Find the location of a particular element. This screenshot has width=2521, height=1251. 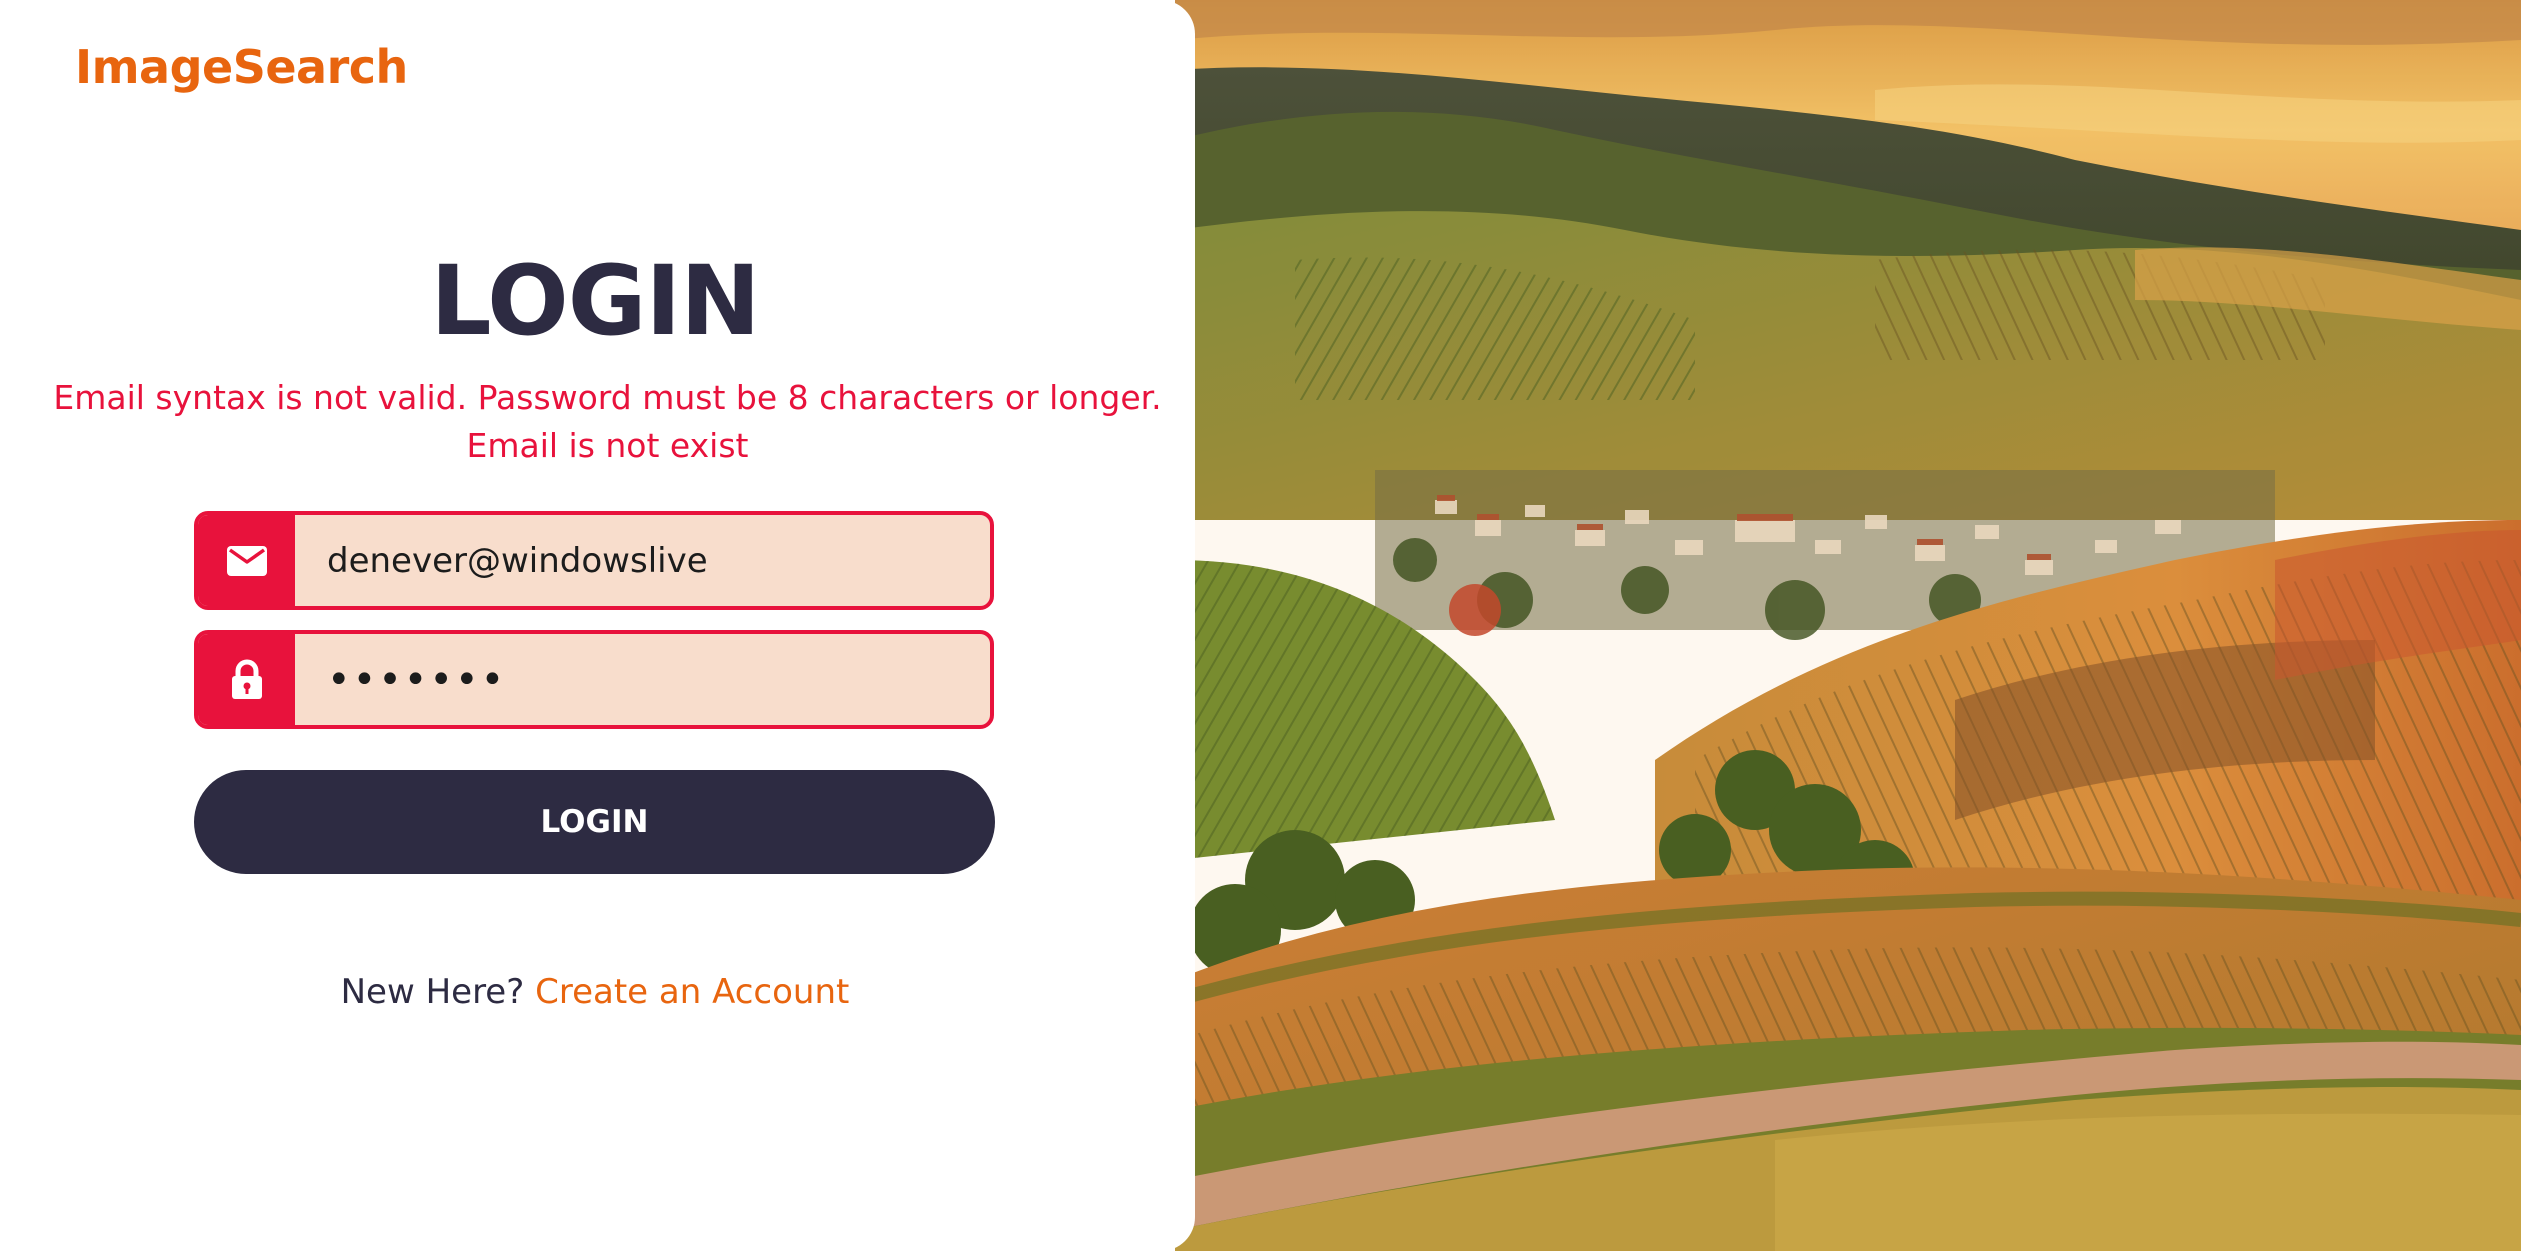

signup-prompt: New Here? Create an Account is located at coordinates (595, 992).